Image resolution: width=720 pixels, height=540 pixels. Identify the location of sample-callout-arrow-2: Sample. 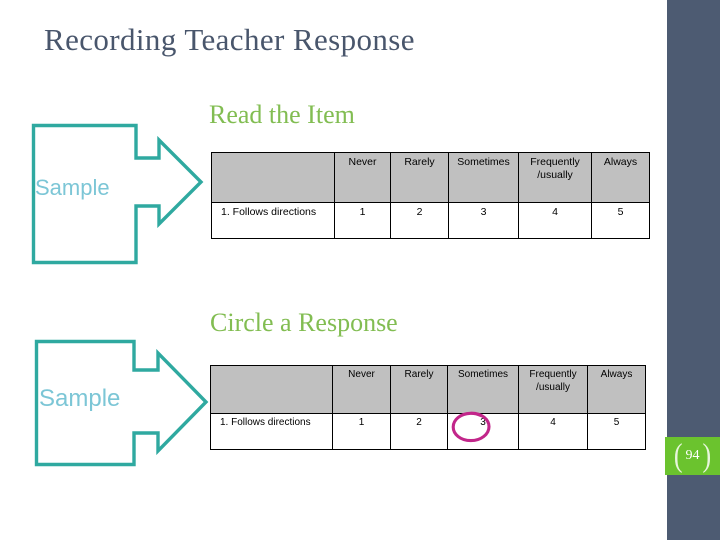
(122, 403).